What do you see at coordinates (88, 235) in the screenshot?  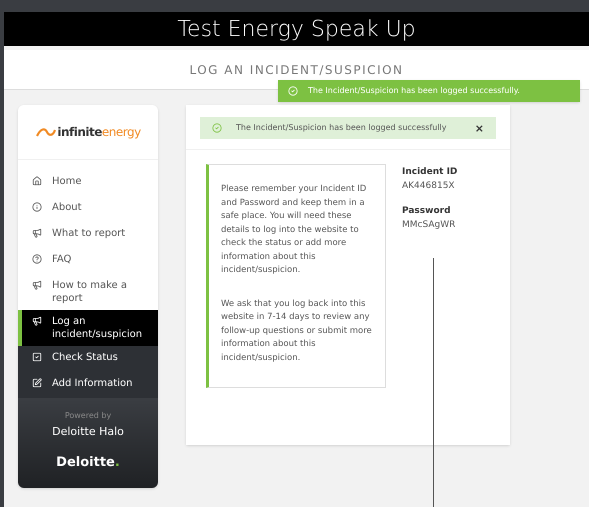 I see `sidebar-item: What to report` at bounding box center [88, 235].